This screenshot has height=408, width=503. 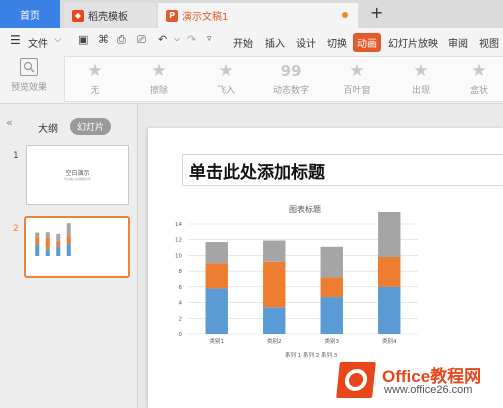 What do you see at coordinates (342, 170) in the screenshot?
I see `title-placeholder: 单击此处添加标题` at bounding box center [342, 170].